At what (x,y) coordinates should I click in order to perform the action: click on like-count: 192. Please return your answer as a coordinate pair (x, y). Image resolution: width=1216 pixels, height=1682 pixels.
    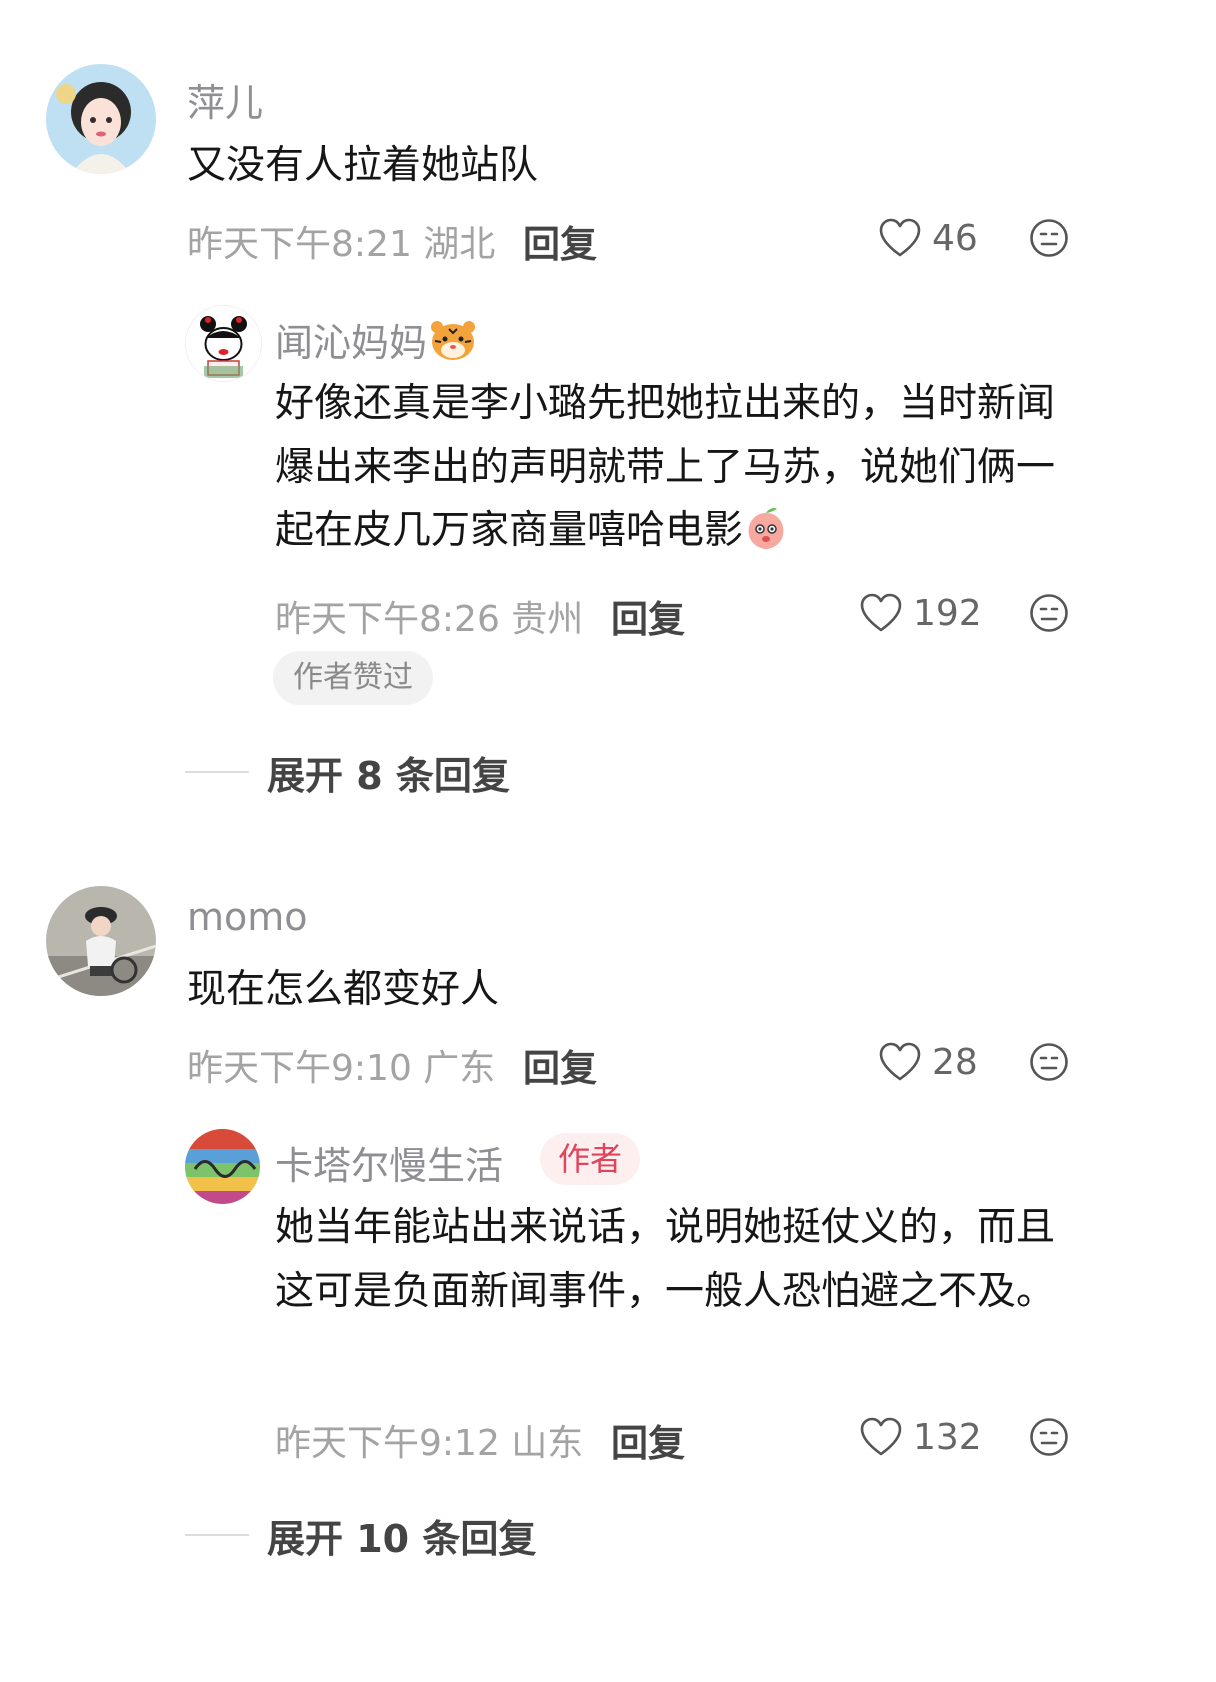
    Looking at the image, I should click on (947, 613).